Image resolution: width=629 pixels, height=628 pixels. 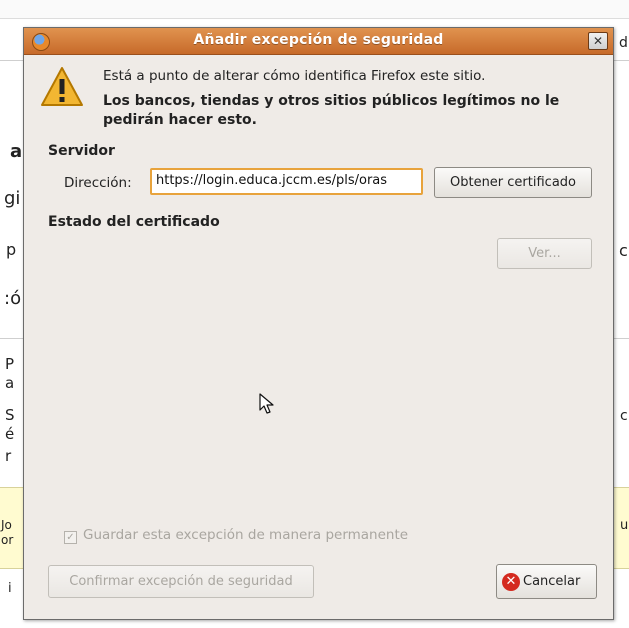 I want to click on background-text: r, so click(x=8, y=456).